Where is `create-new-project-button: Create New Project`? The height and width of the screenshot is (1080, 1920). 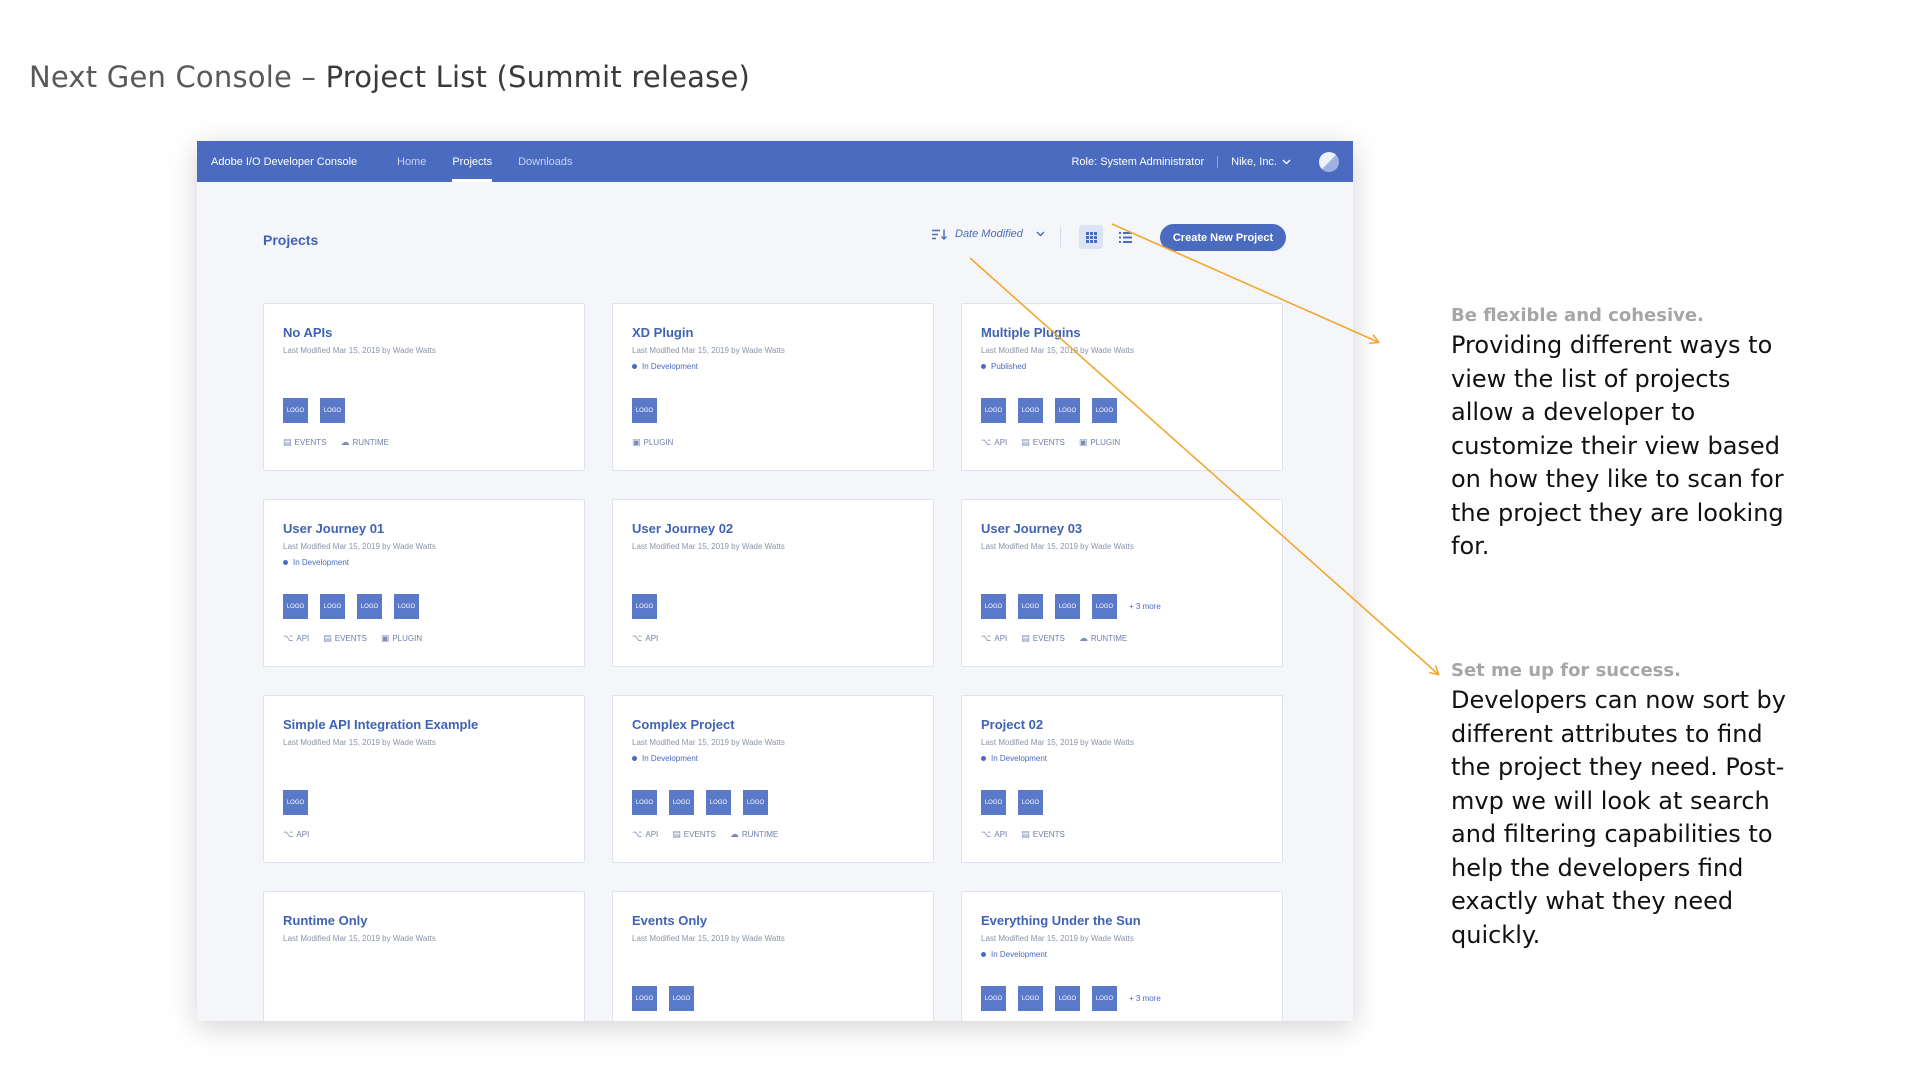 create-new-project-button: Create New Project is located at coordinates (1223, 237).